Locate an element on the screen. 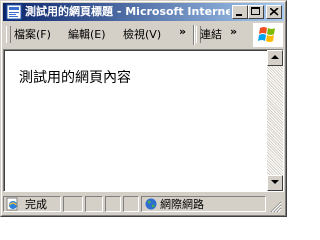 This screenshot has width=320, height=240. internet-zone-globe-icon is located at coordinates (151, 204).